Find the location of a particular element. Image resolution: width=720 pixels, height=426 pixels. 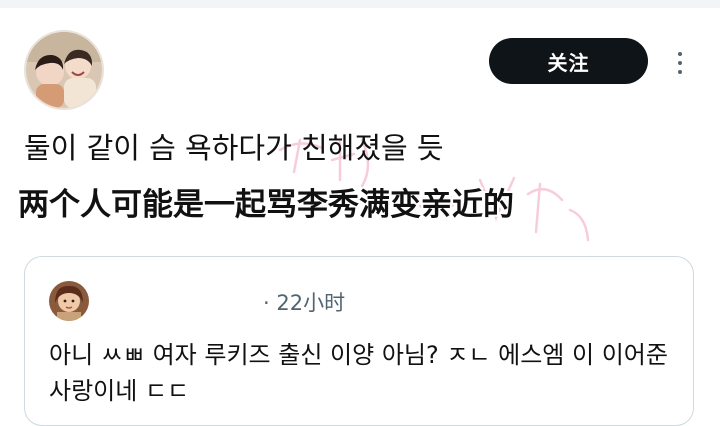

reply-avatar-photo is located at coordinates (69, 301).